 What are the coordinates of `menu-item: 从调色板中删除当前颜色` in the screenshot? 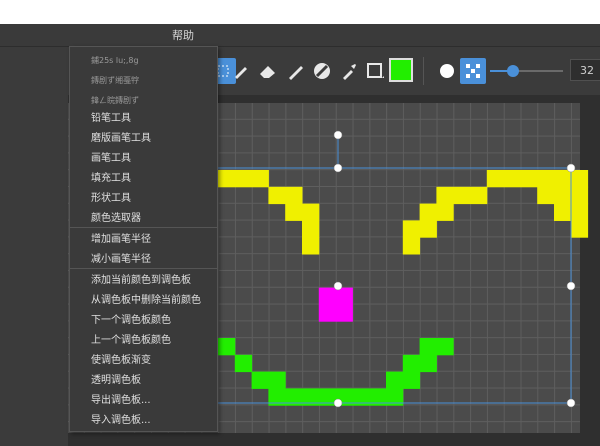 It's located at (143, 301).